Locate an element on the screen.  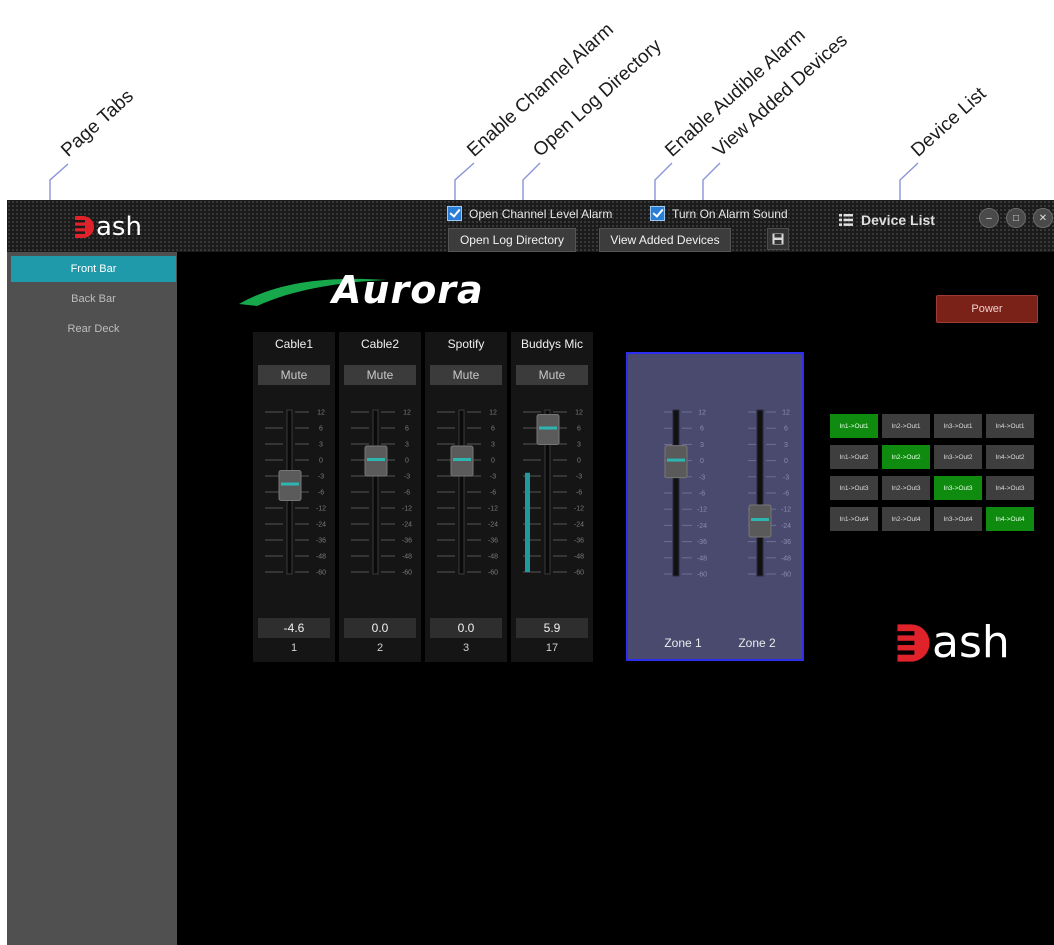
close-button: ✕ is located at coordinates (1043, 218).